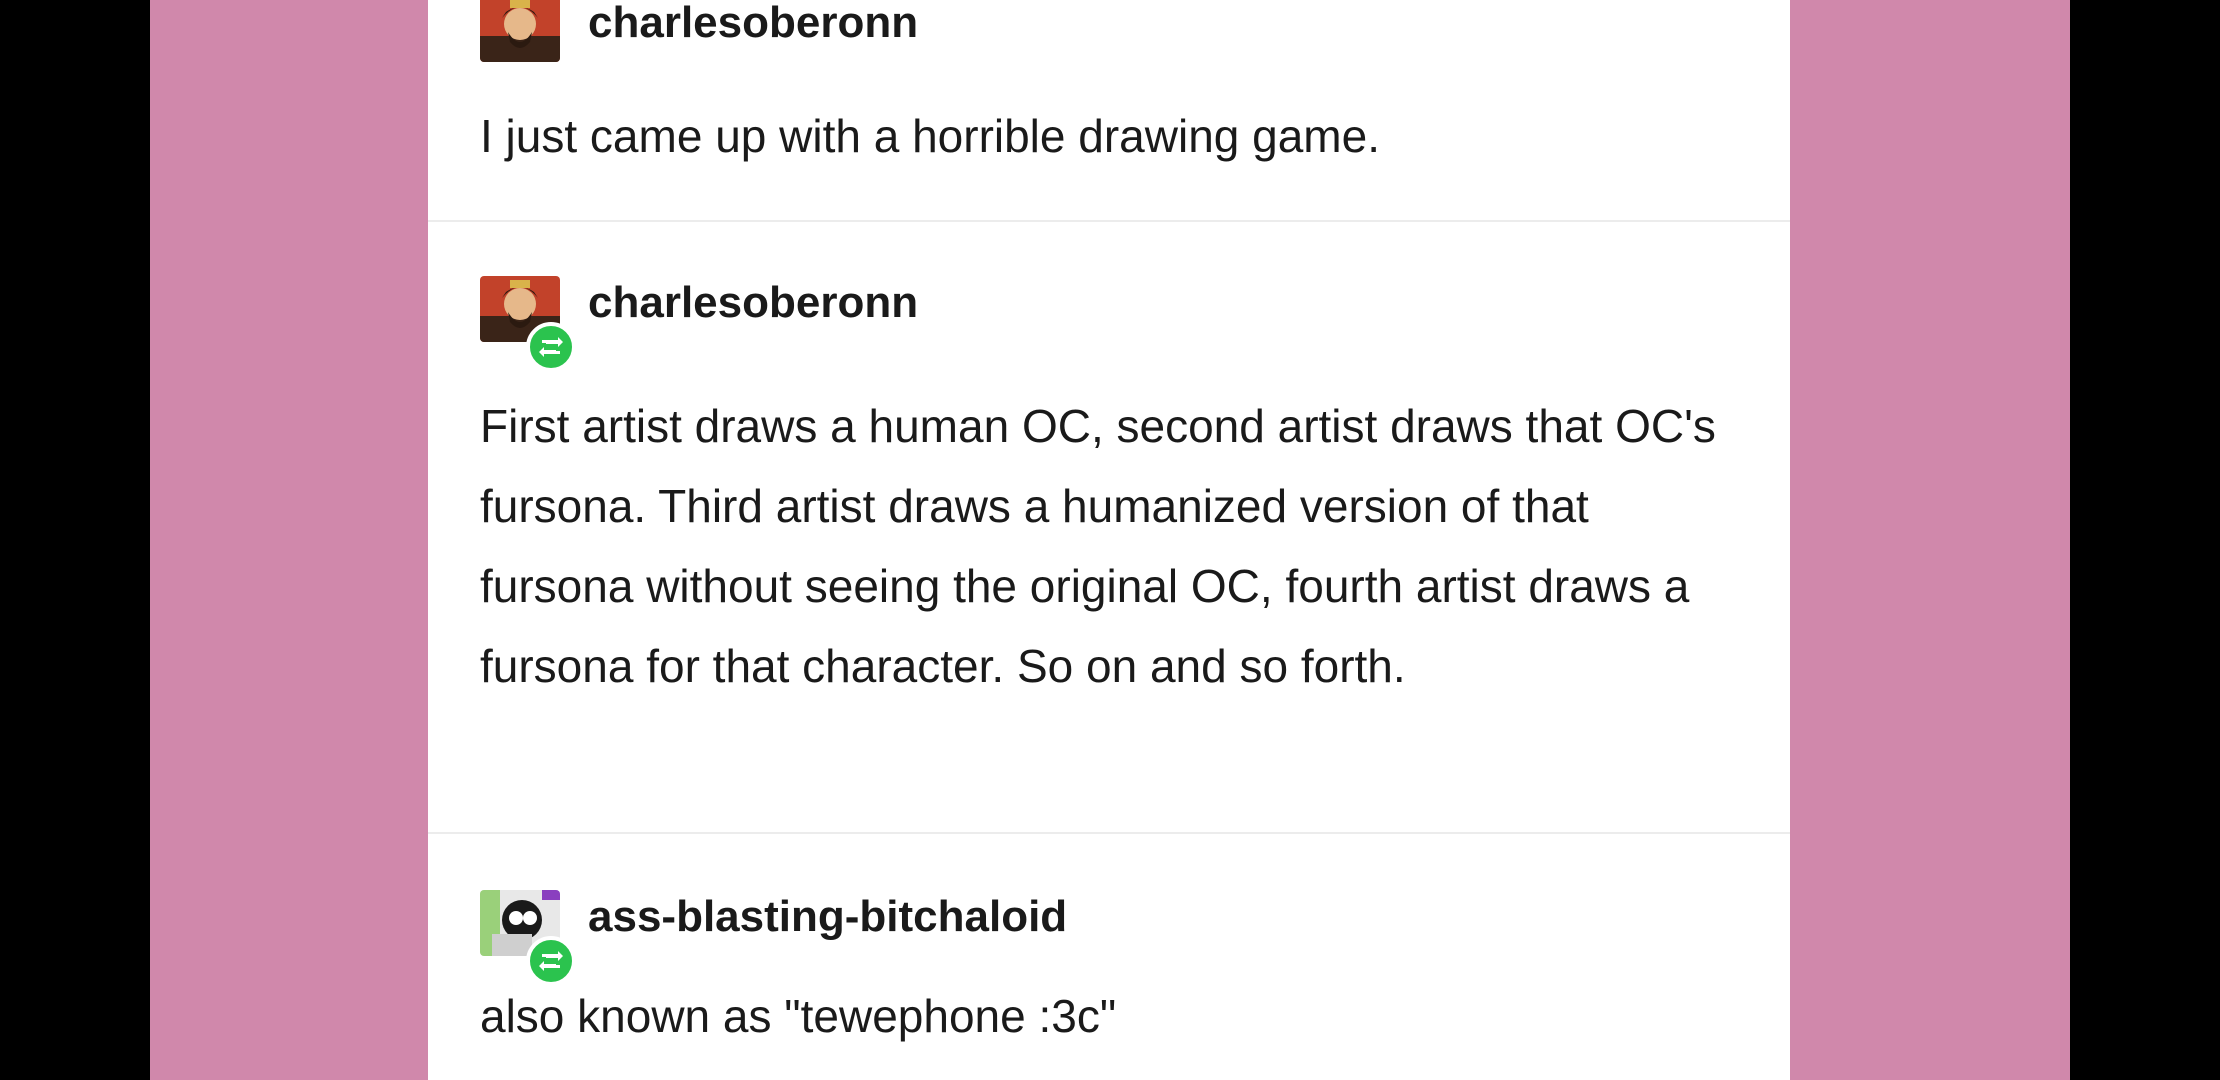 The image size is (2220, 1080). What do you see at coordinates (827, 917) in the screenshot?
I see `username: ass-blasting-bitchaloid` at bounding box center [827, 917].